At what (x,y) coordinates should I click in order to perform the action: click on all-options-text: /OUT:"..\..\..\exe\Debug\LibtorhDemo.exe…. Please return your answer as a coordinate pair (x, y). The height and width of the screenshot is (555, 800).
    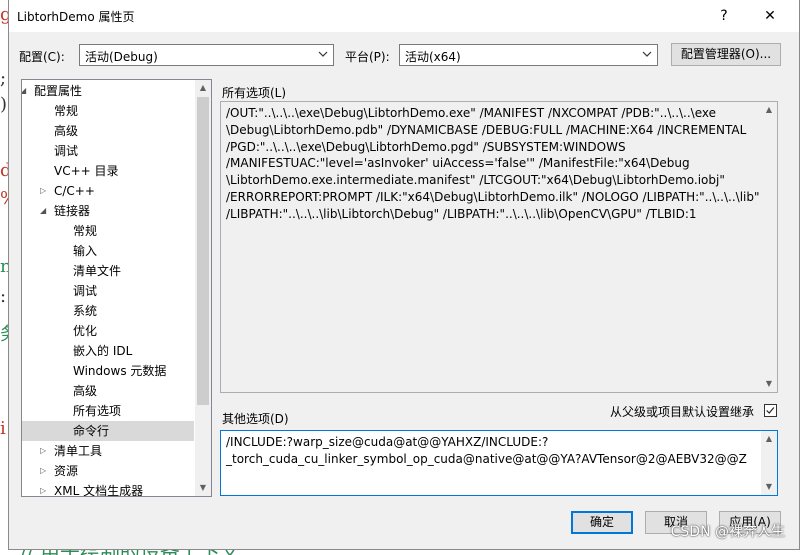
    Looking at the image, I should click on (493, 164).